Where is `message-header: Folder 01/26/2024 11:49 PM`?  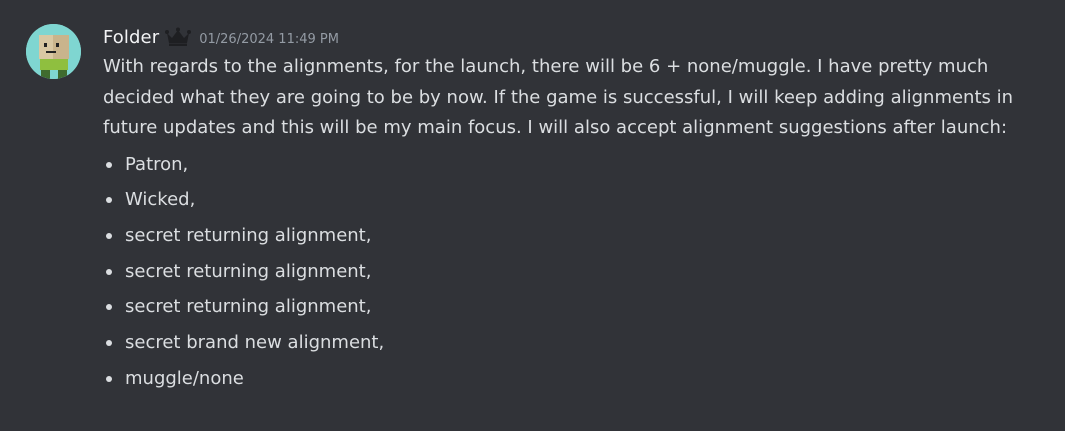
message-header: Folder 01/26/2024 11:49 PM is located at coordinates (221, 37).